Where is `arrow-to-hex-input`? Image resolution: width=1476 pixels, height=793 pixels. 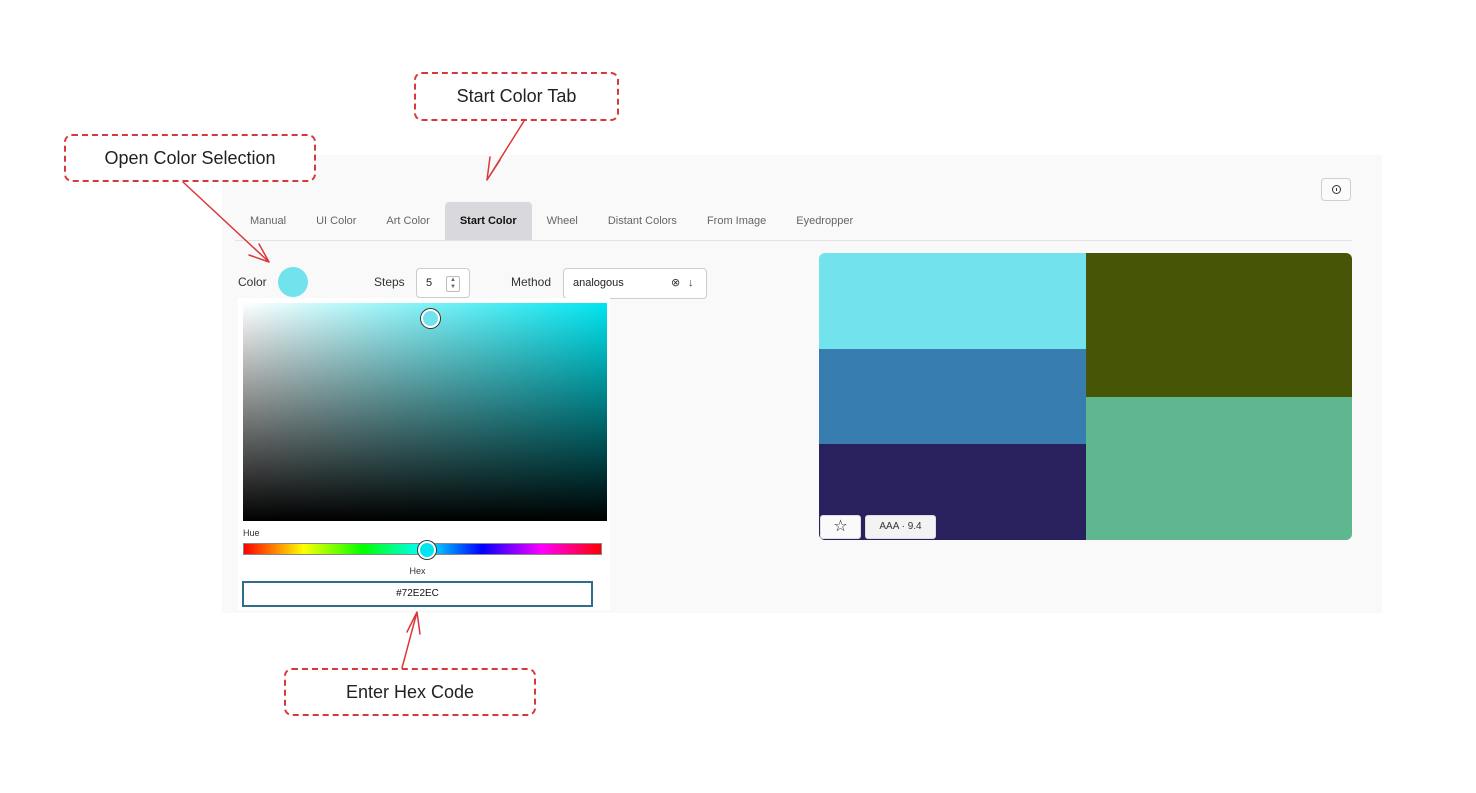 arrow-to-hex-input is located at coordinates (411, 640).